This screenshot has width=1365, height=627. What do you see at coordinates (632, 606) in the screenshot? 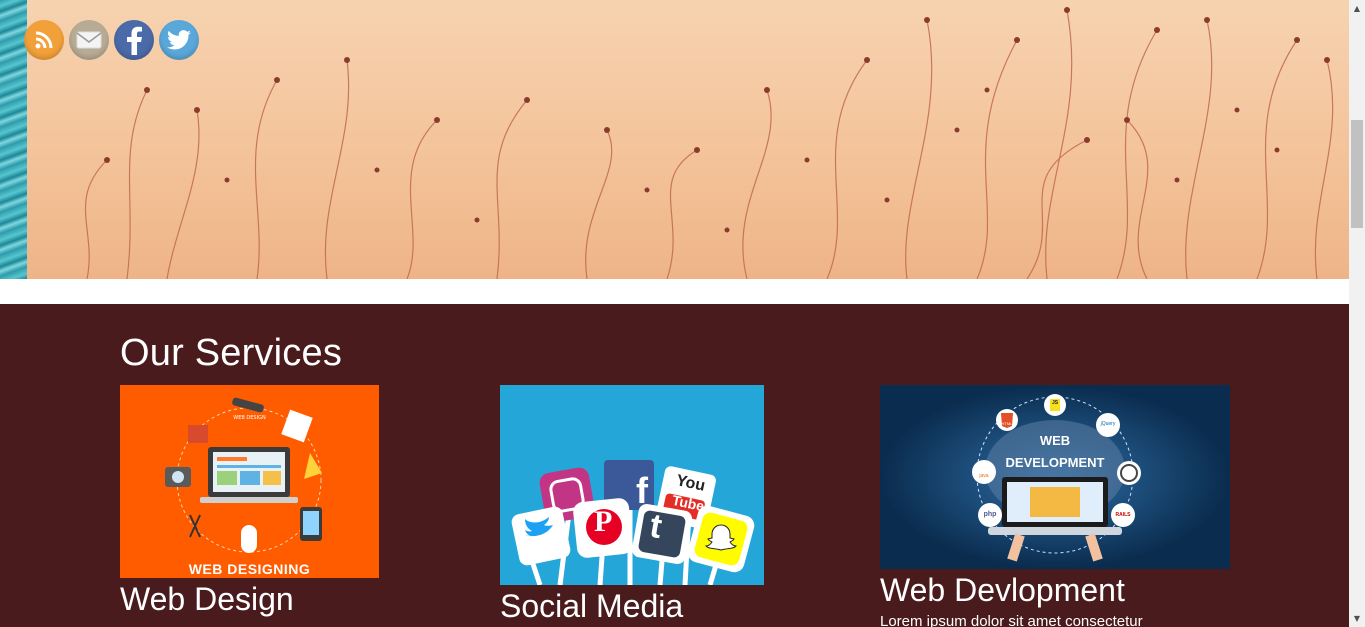
I see `social-media-title: Social Media` at bounding box center [632, 606].